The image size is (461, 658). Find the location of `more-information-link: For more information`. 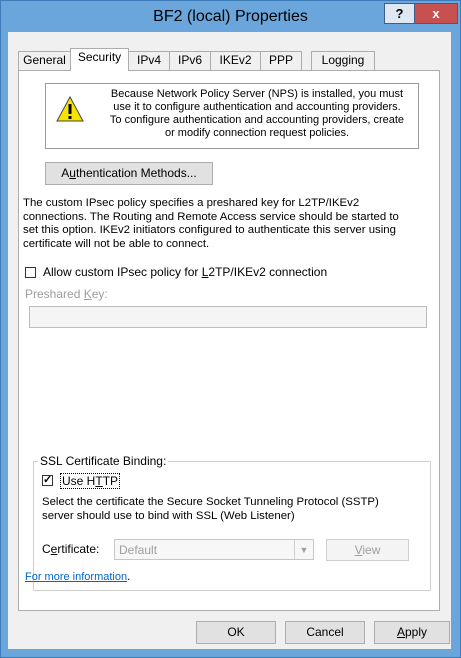

more-information-link: For more information is located at coordinates (76, 577).